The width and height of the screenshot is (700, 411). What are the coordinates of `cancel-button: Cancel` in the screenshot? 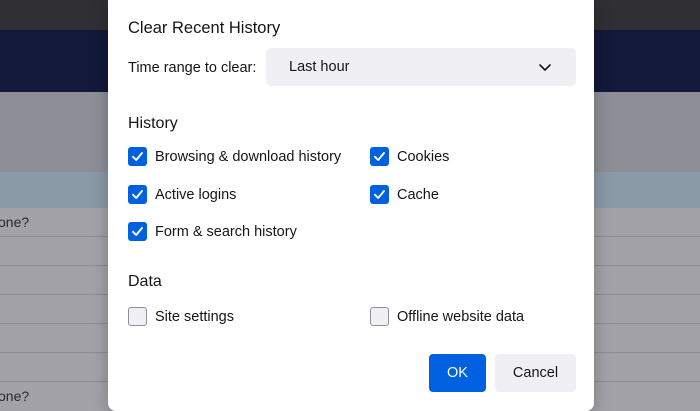 It's located at (535, 373).